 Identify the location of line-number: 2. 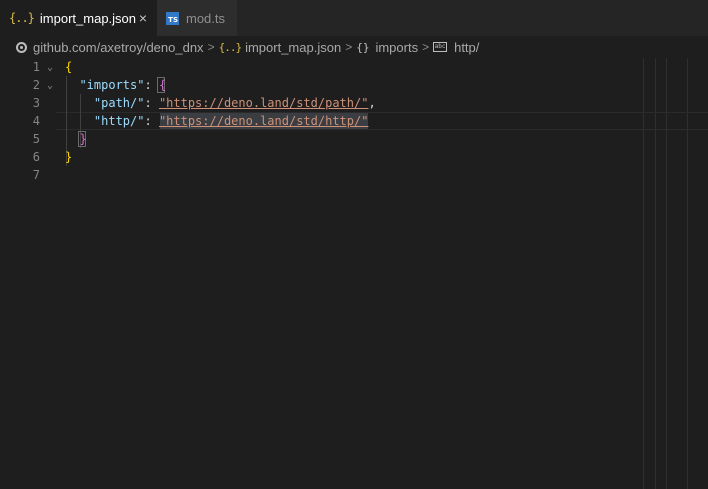
(36, 85).